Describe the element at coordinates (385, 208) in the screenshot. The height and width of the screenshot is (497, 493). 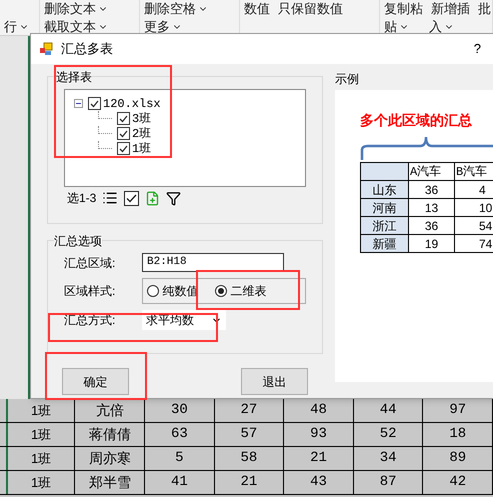
I see `table-cell: 河南` at that location.